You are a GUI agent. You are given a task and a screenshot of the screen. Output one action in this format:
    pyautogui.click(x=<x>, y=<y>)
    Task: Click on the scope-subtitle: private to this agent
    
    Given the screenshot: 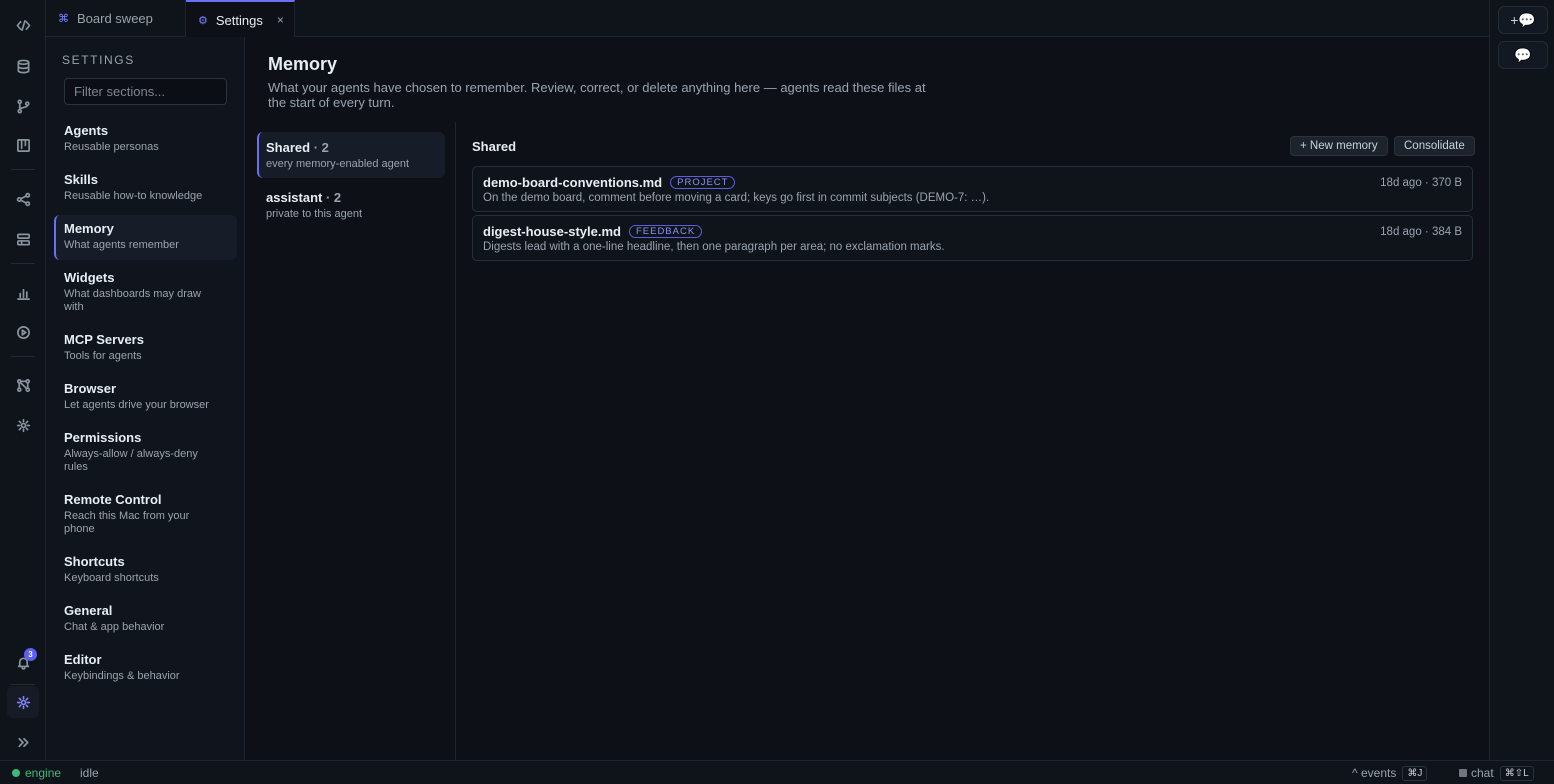 What is the action you would take?
    pyautogui.click(x=314, y=214)
    